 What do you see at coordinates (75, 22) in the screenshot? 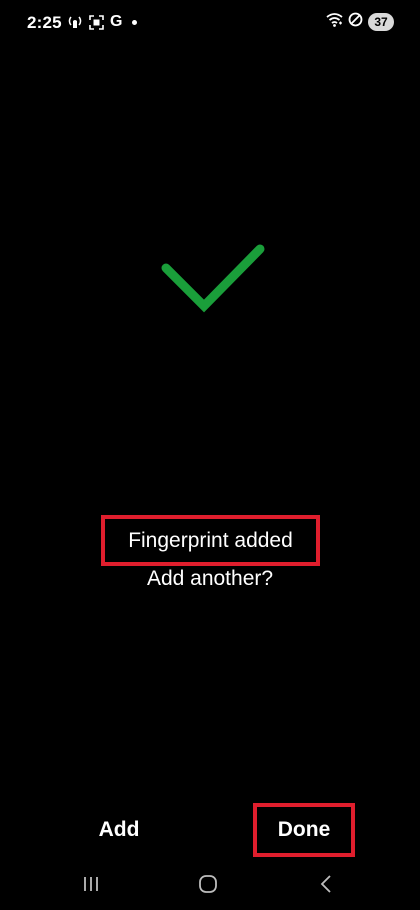
I see `signal-hand-icon` at bounding box center [75, 22].